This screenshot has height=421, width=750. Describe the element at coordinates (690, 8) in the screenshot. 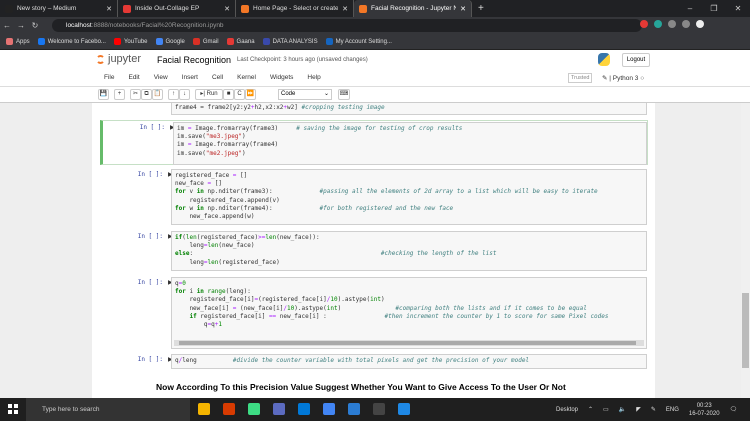

I see `minimize-button: –` at that location.